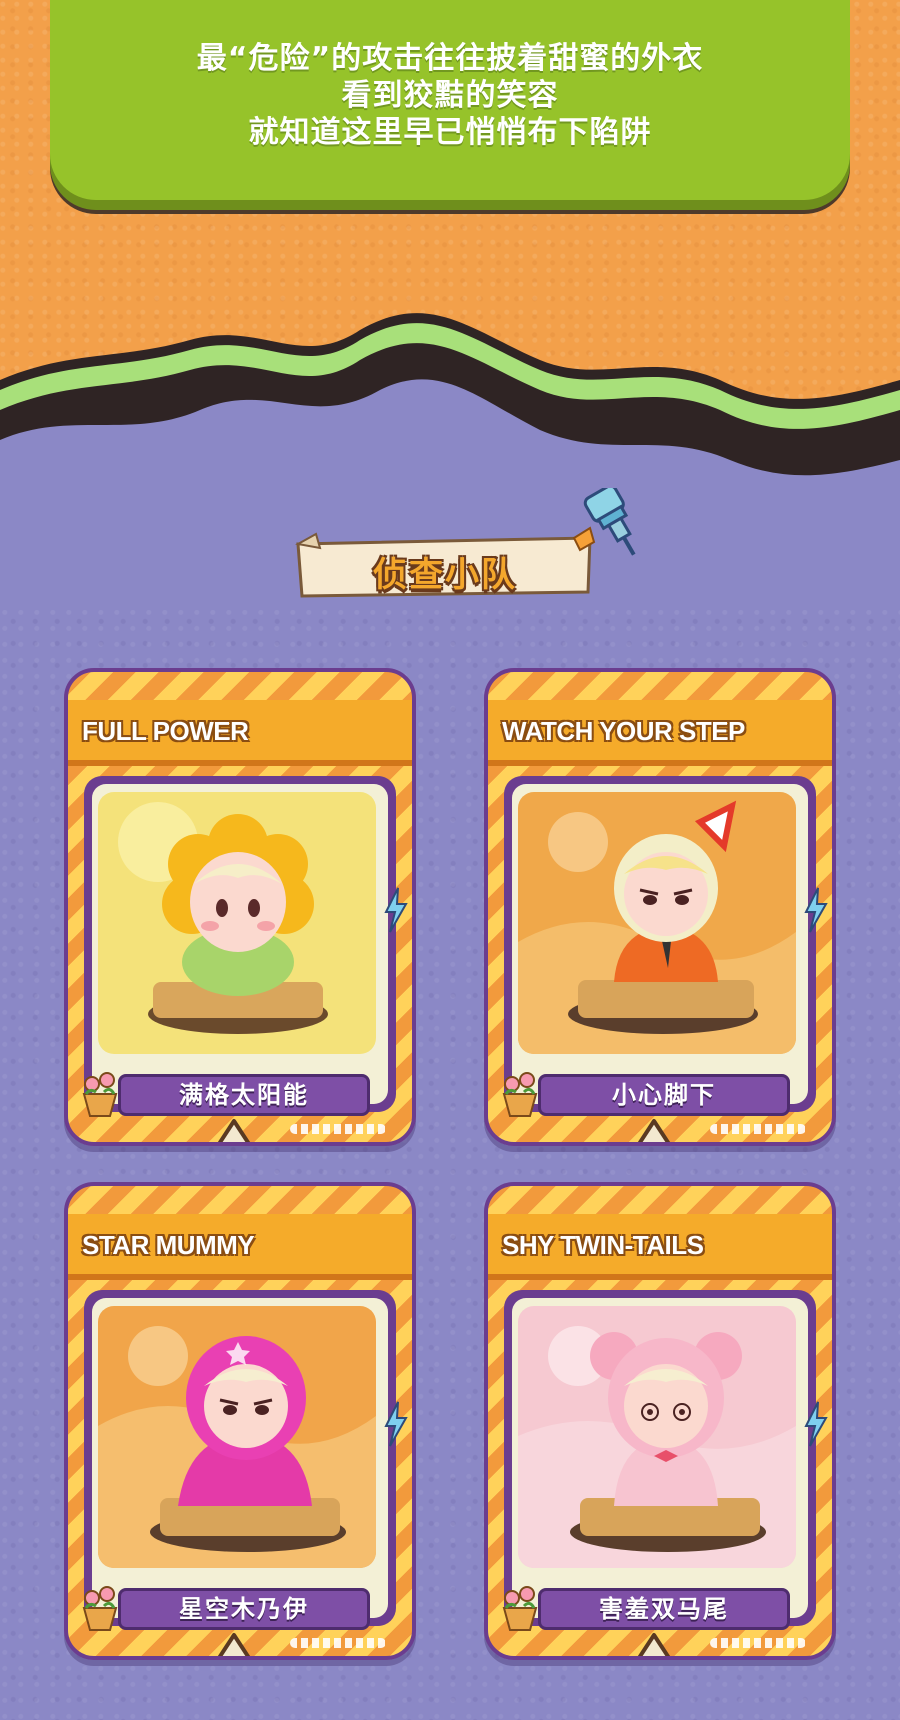  I want to click on intro-banner: 最“危险”的攻击往往披着甜蜜的外衣 看到狡黠的笑容 就知道这里早已悄悄布下陷阱, so click(450, 100).